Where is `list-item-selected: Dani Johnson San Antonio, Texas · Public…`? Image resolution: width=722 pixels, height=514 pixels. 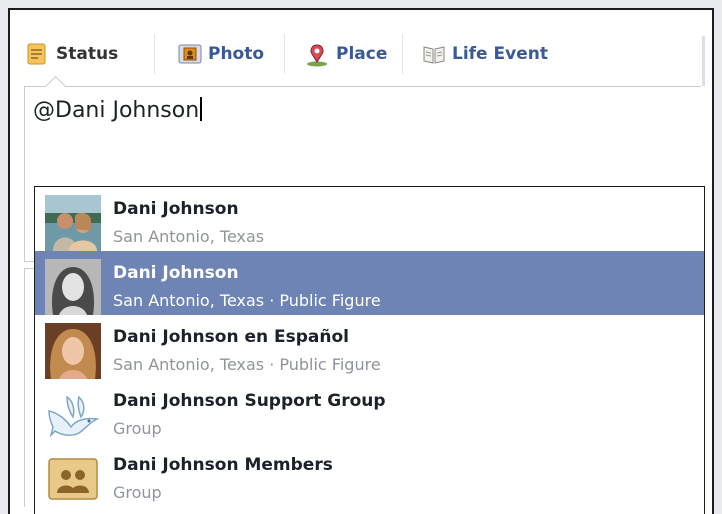
list-item-selected: Dani Johnson San Antonio, Texas · Public… is located at coordinates (369, 283).